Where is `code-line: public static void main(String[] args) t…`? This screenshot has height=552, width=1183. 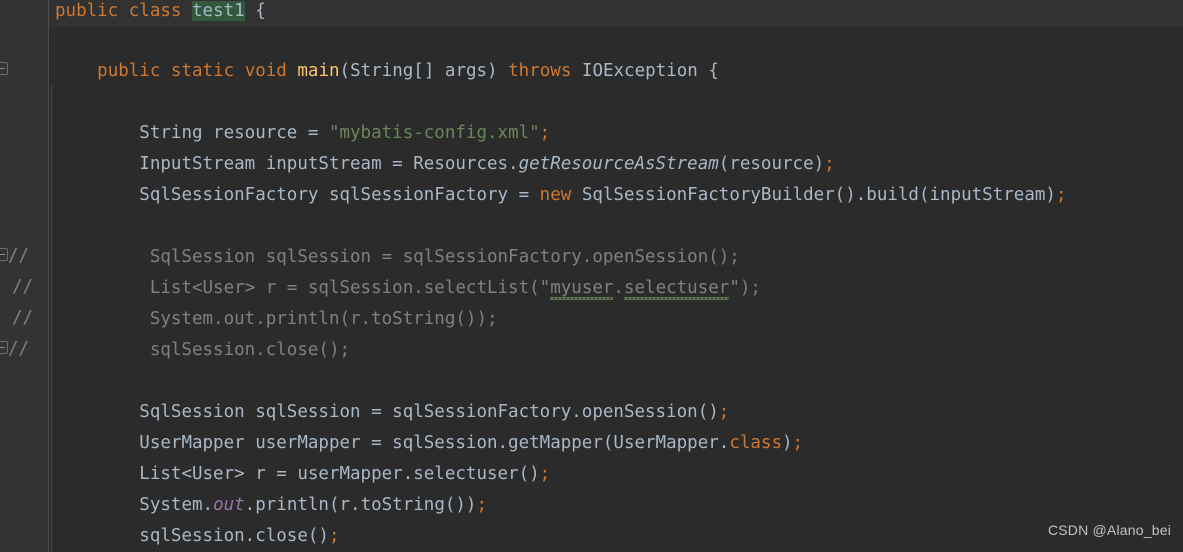 code-line: public static void main(String[] args) t… is located at coordinates (616, 71).